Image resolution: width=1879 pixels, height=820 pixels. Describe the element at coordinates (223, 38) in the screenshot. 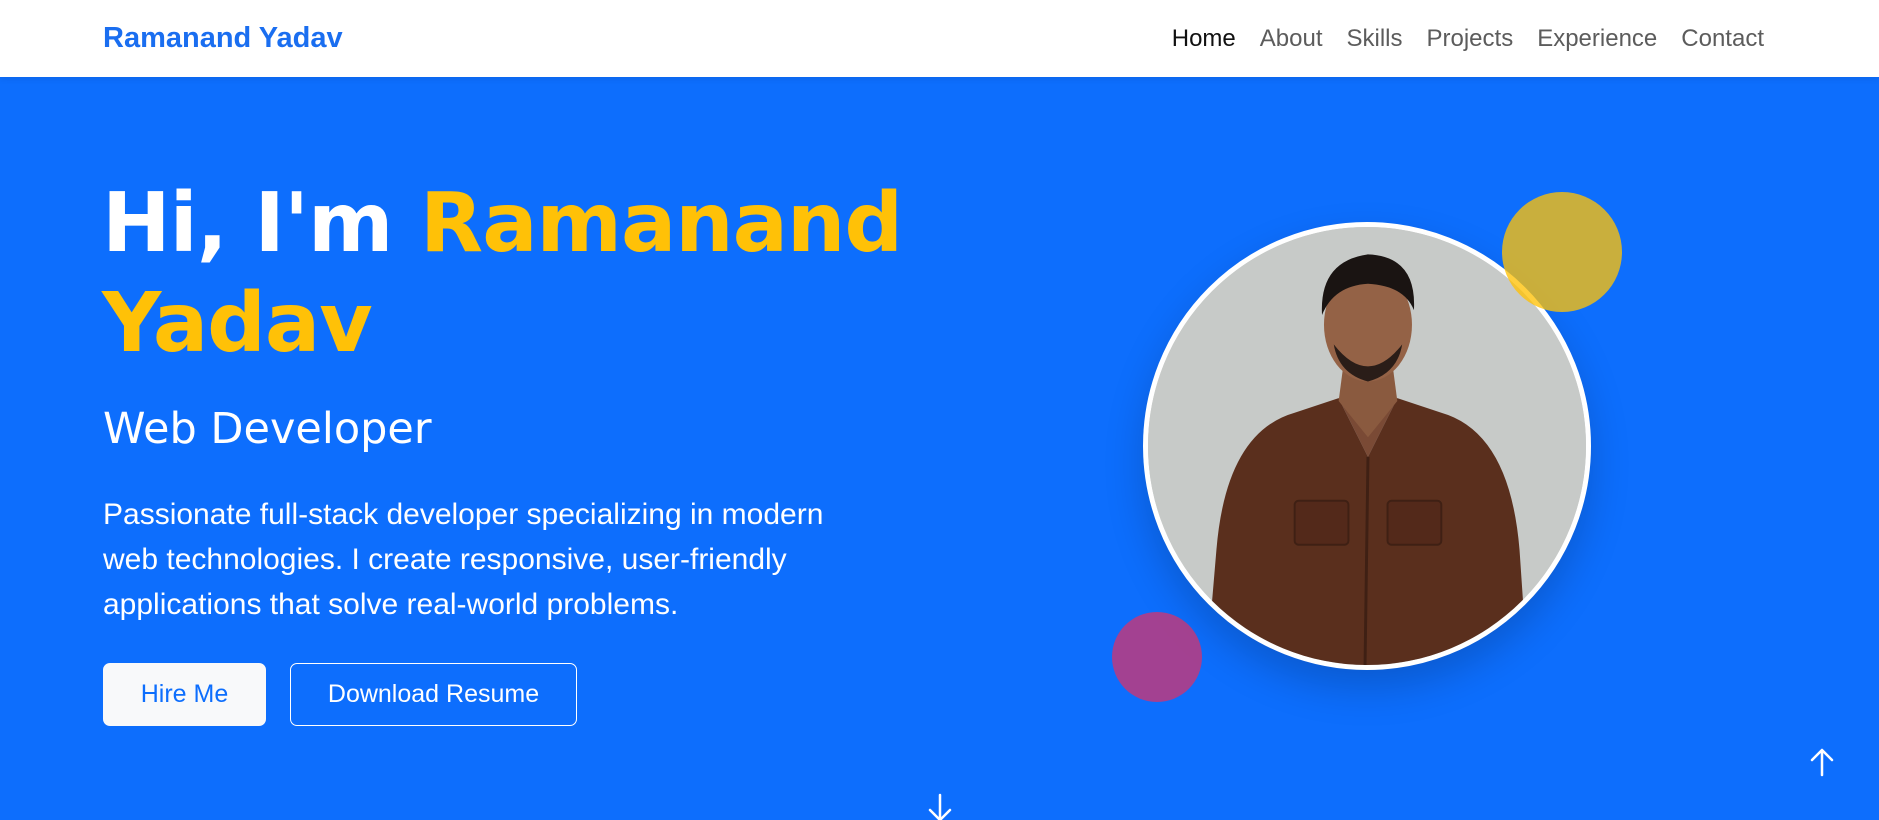

I see `brand-logo: Ramanand Yadav` at that location.